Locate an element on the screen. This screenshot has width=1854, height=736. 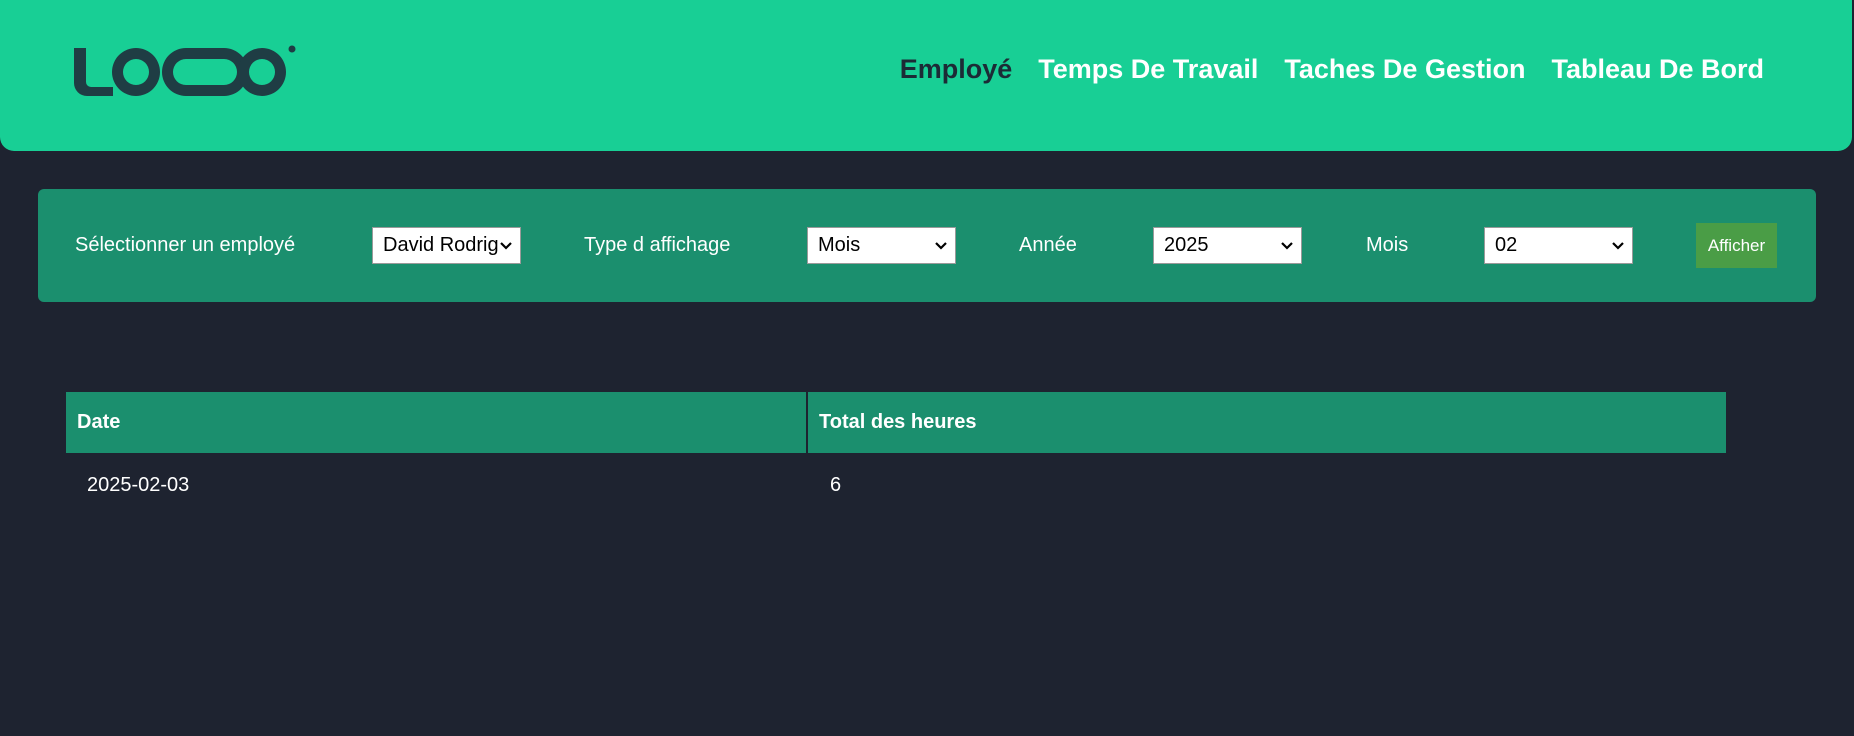
cell-total-hours: 6 is located at coordinates (836, 484).